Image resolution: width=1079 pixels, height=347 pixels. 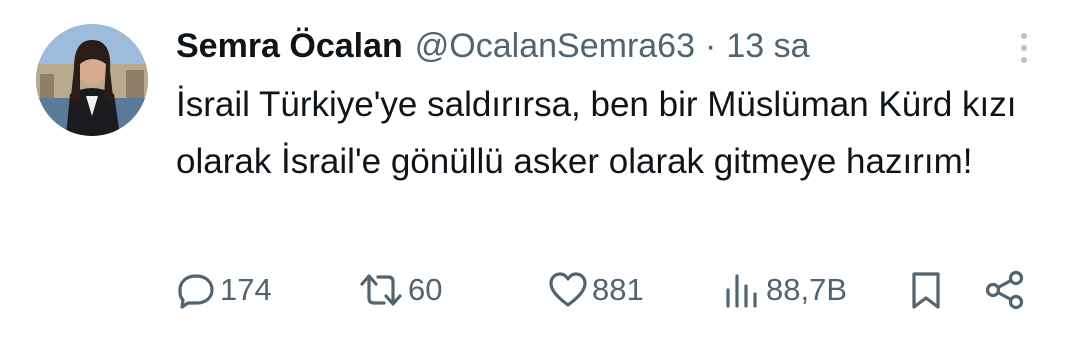 I want to click on reply-icon, so click(x=196, y=291).